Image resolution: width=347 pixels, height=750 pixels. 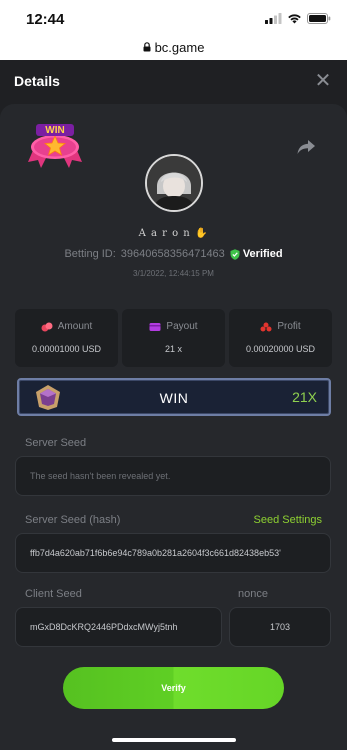 What do you see at coordinates (201, 233) in the screenshot?
I see `waving-hand-icon: ✋` at bounding box center [201, 233].